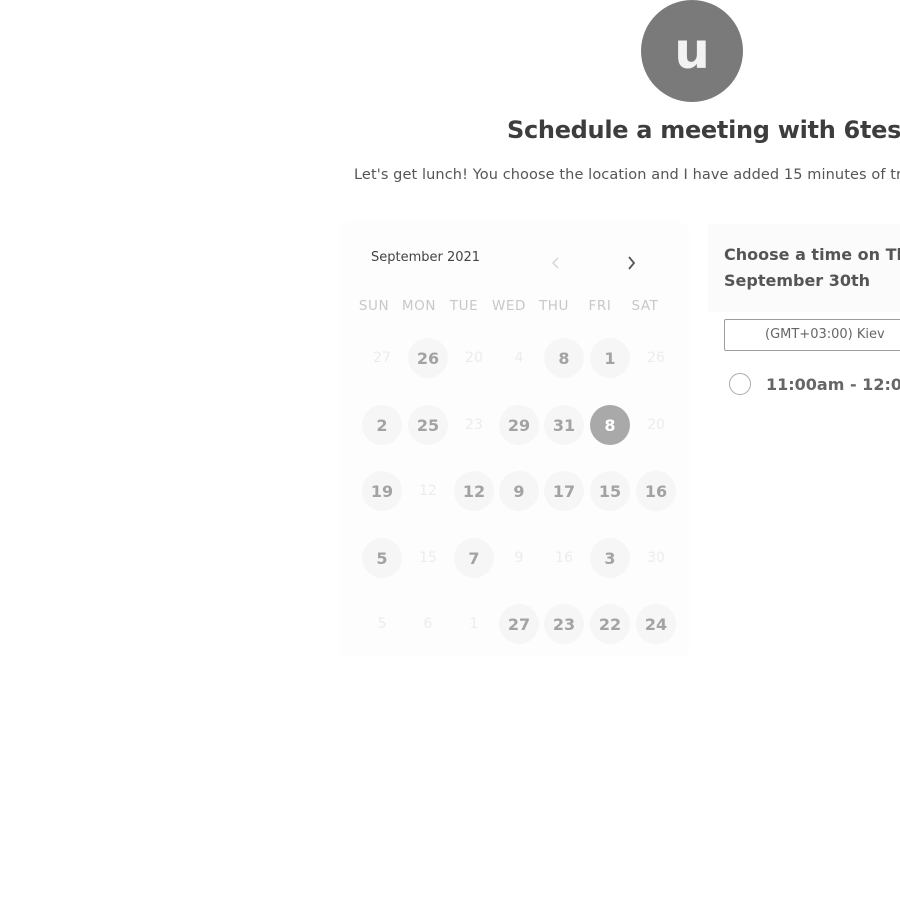  I want to click on avatar-initial: u, so click(692, 51).